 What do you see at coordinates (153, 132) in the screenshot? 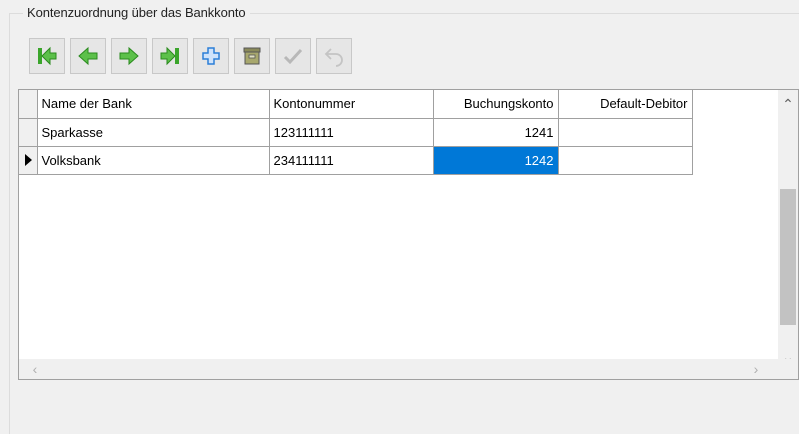
I see `bank-name-cell: Sparkasse` at bounding box center [153, 132].